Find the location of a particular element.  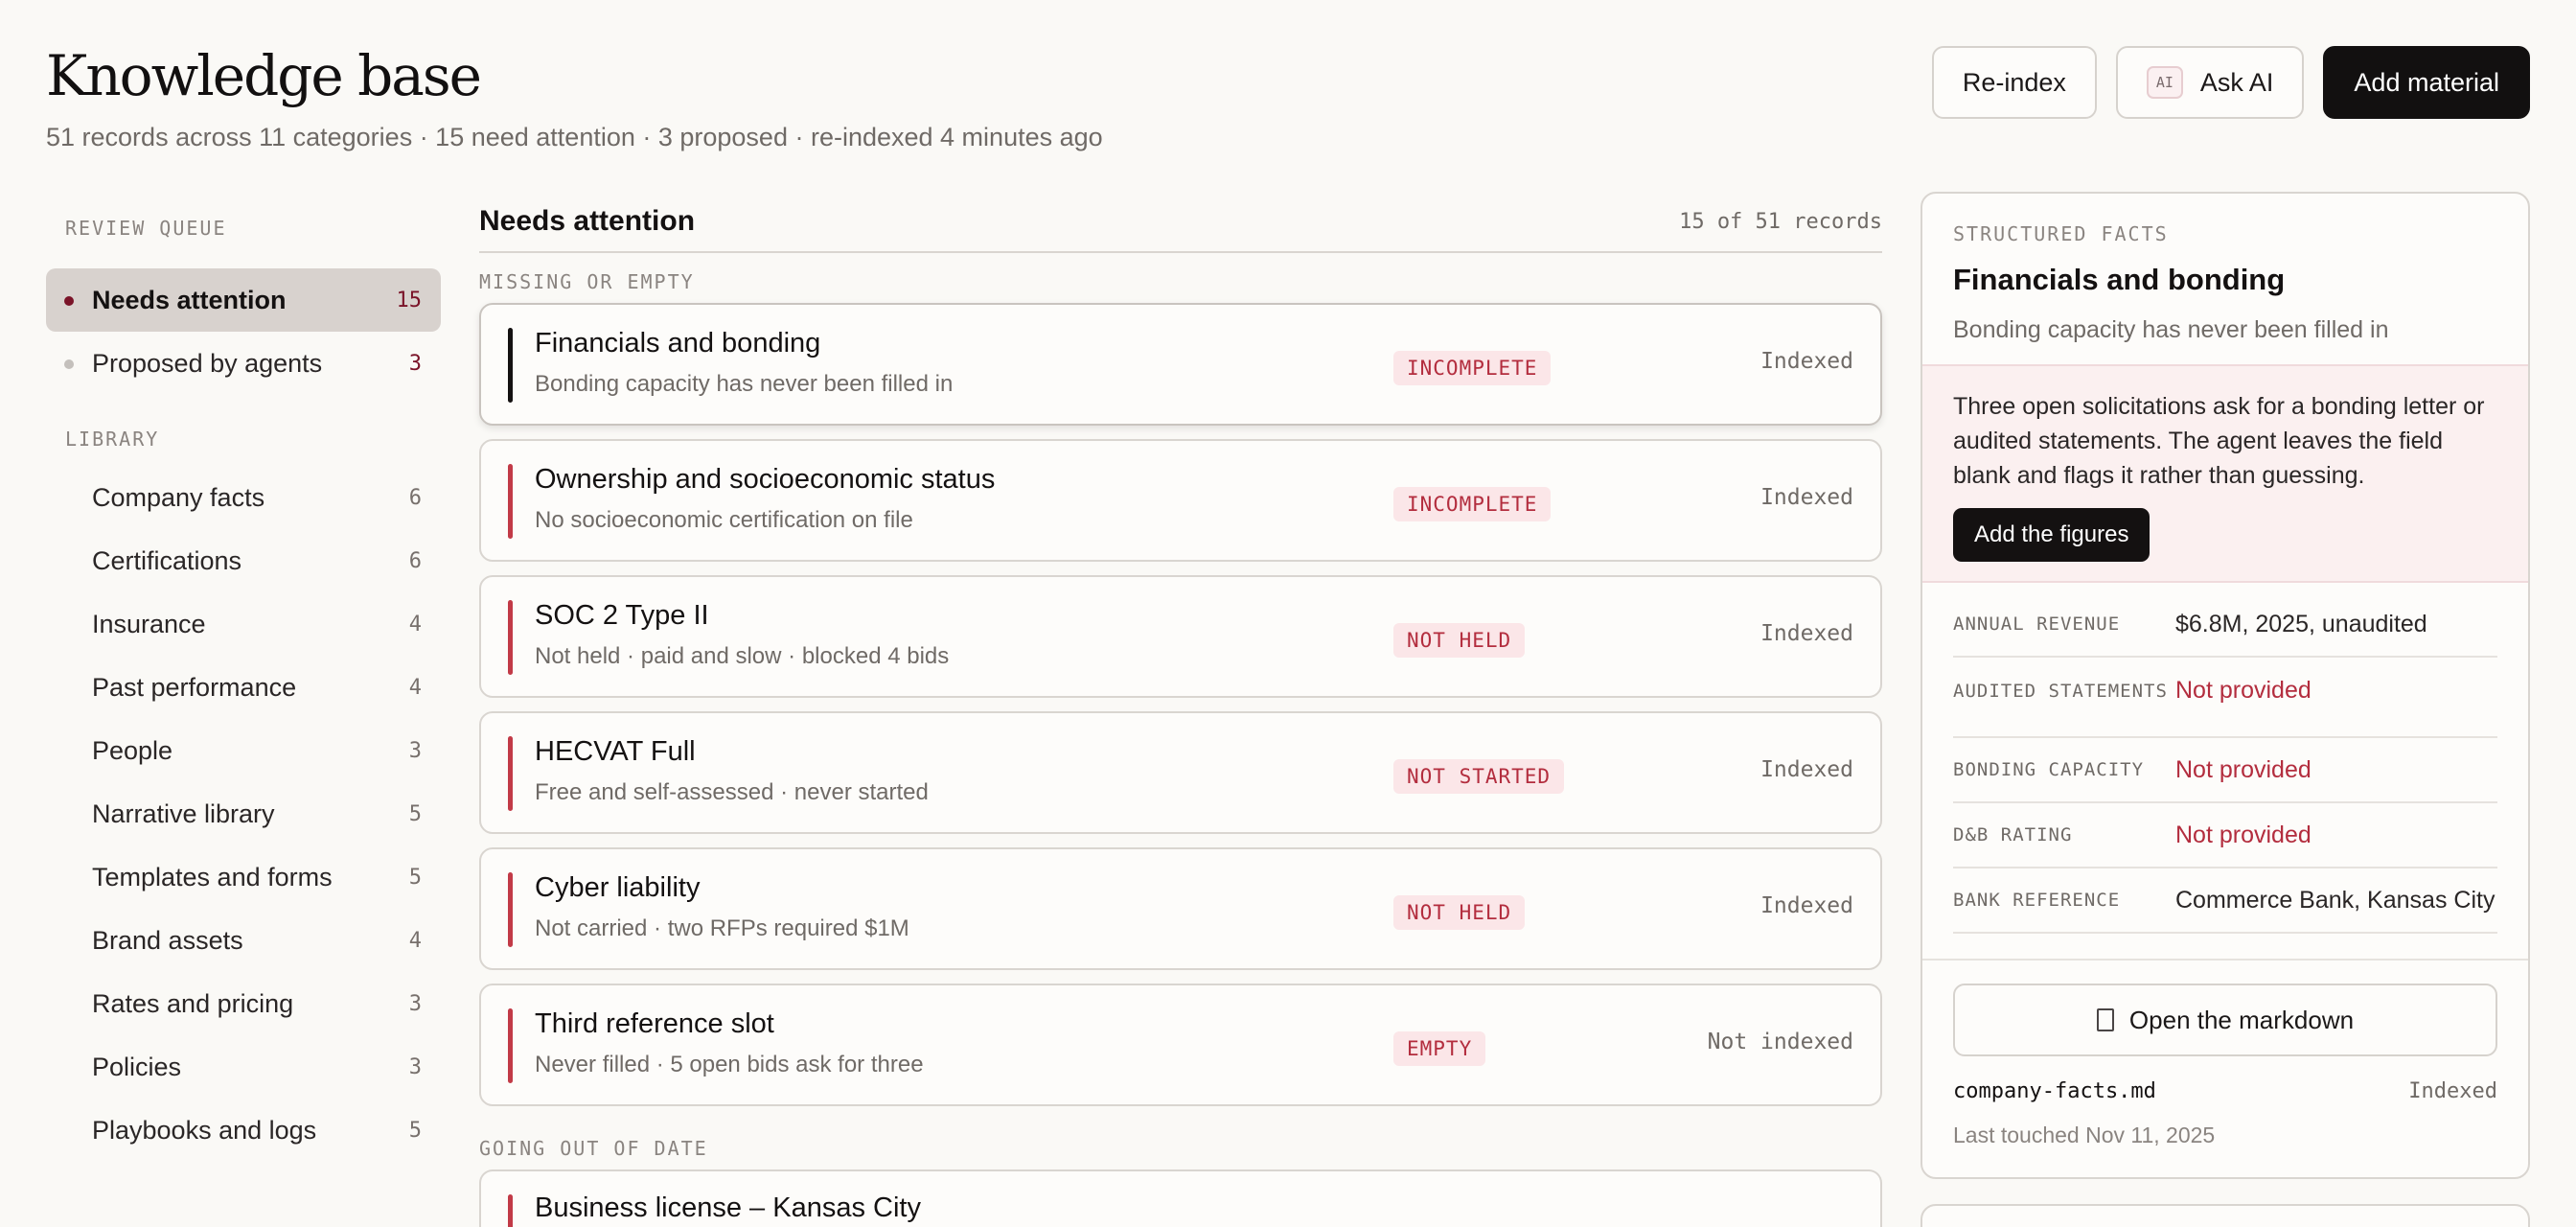

file-info: company-facts.md Indexed is located at coordinates (2225, 1091).